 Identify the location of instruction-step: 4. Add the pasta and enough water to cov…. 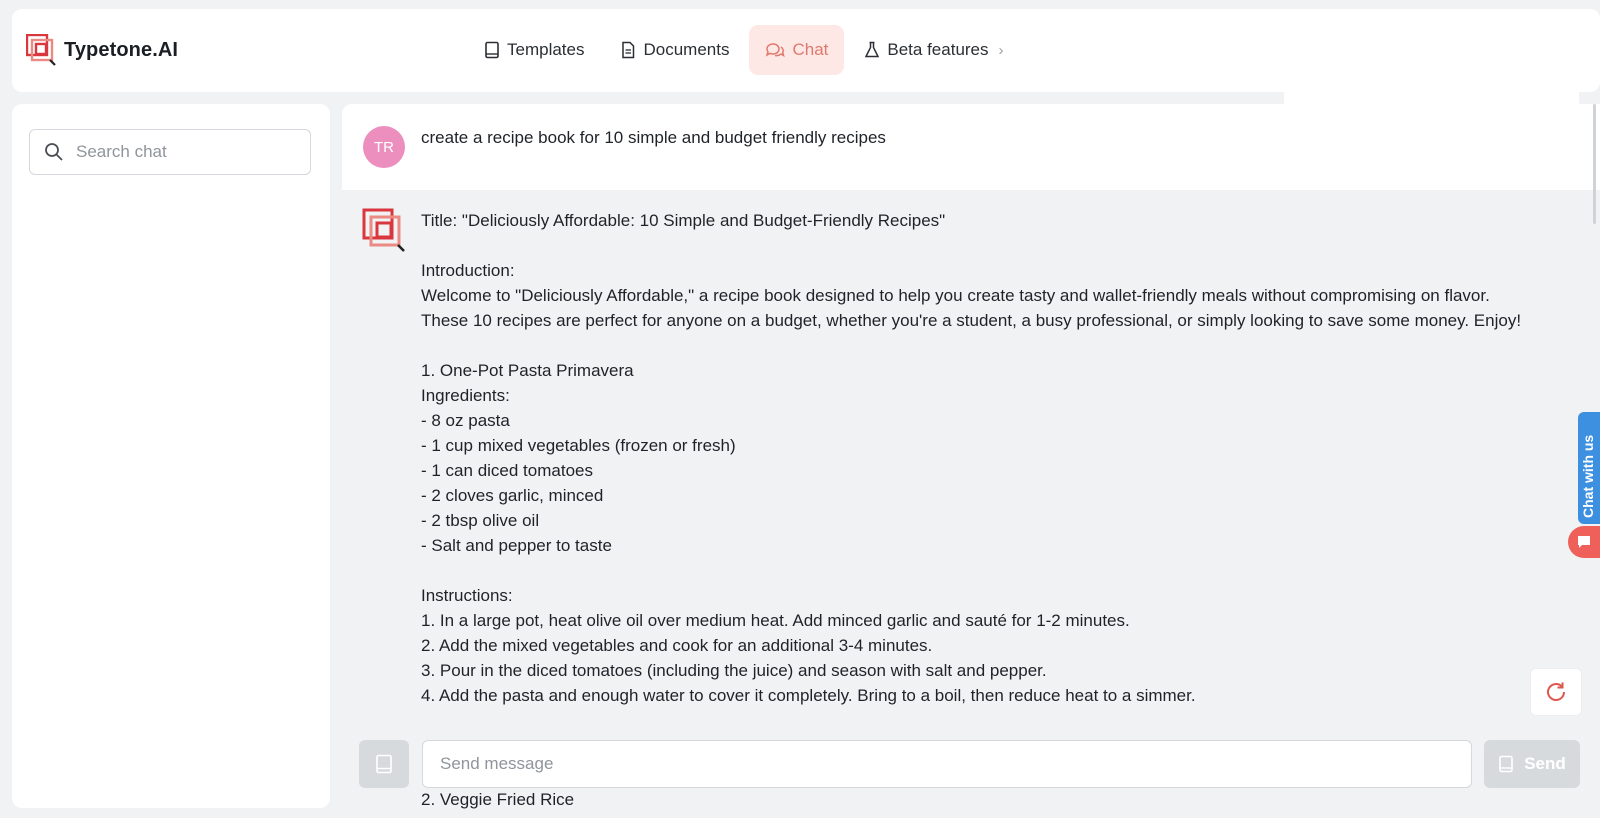
(808, 695).